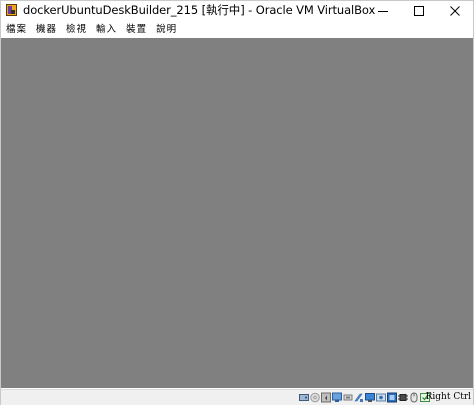 The image size is (474, 405). Describe the element at coordinates (136, 30) in the screenshot. I see `menu-devices: 裝置` at that location.